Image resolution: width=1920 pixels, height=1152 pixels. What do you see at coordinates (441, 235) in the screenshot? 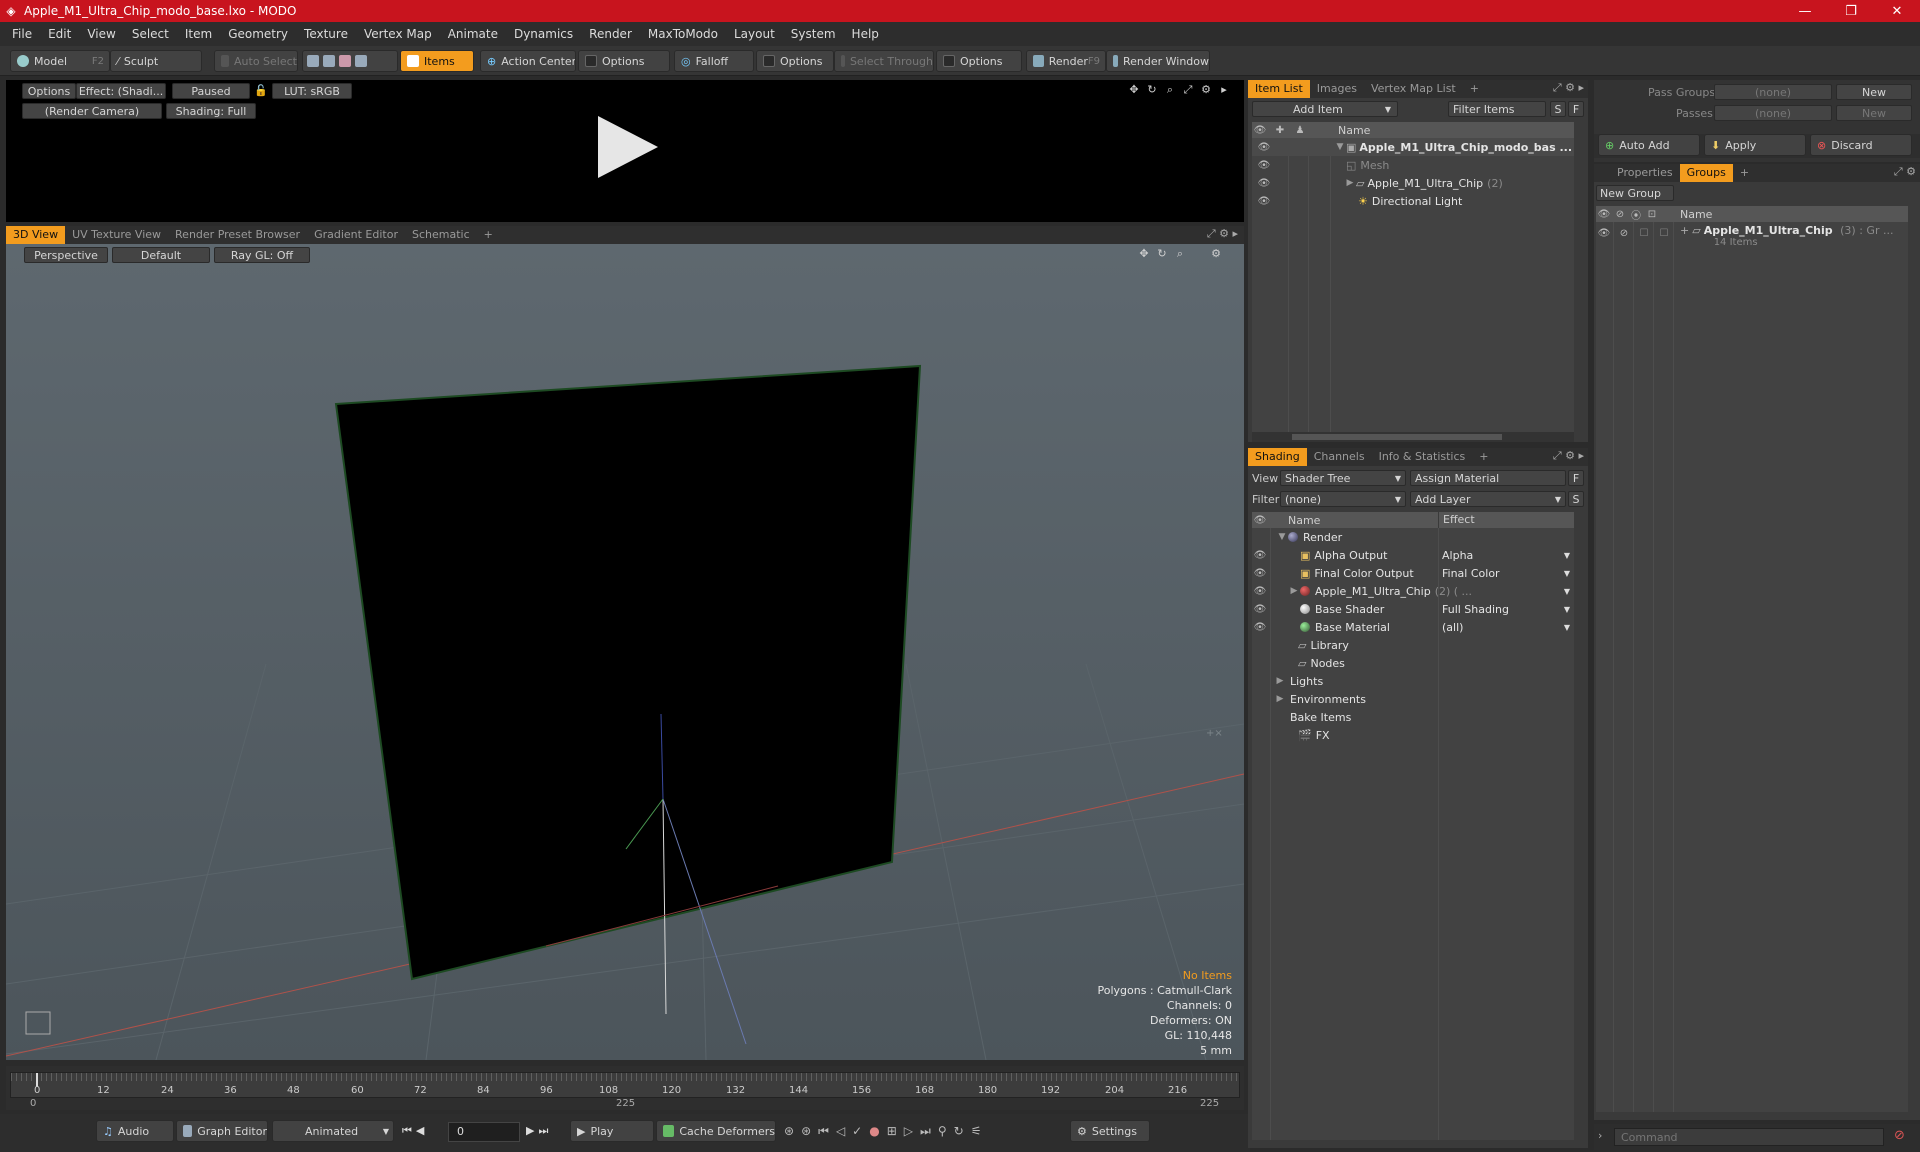
I see `tab-schematic: Schematic` at bounding box center [441, 235].